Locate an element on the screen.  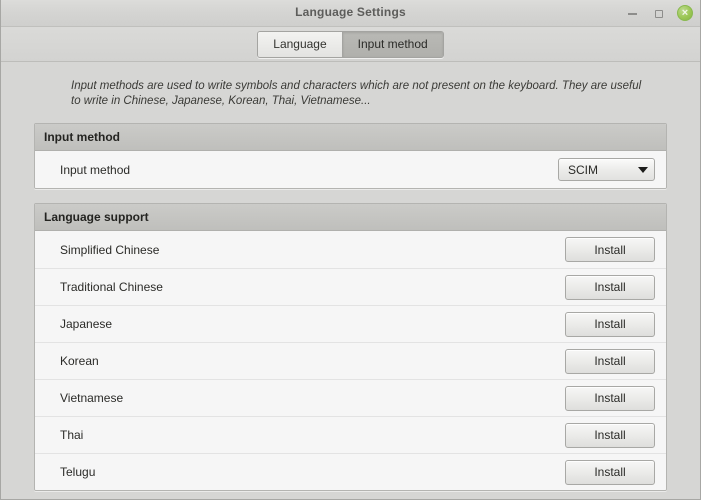
language-name: Japanese is located at coordinates (86, 324).